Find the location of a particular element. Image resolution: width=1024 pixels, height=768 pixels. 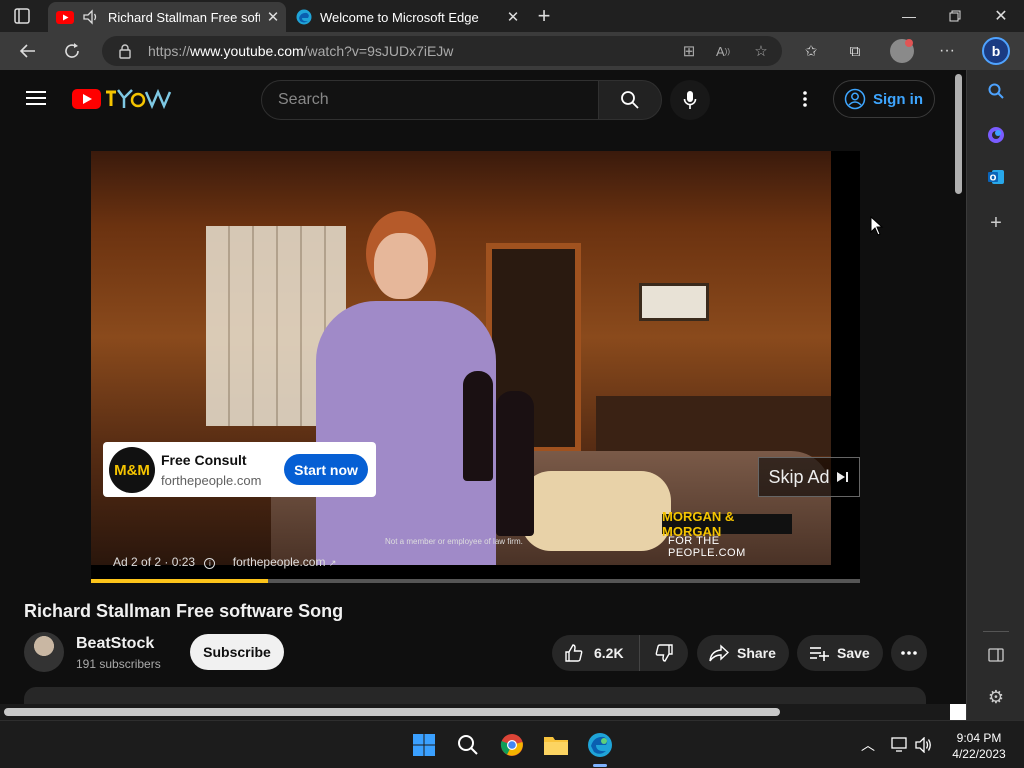

like-count: 6.2K is located at coordinates (609, 653).